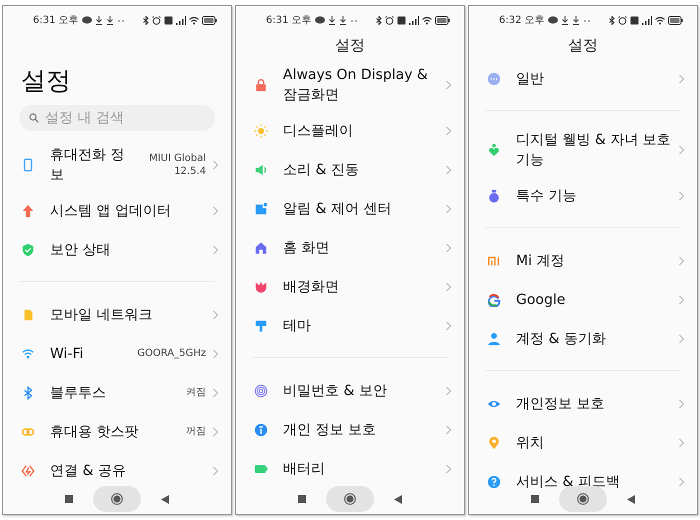 This screenshot has height=520, width=700. Describe the element at coordinates (117, 353) in the screenshot. I see `settings-item: Wi-Fi GOORA_5GHz` at that location.